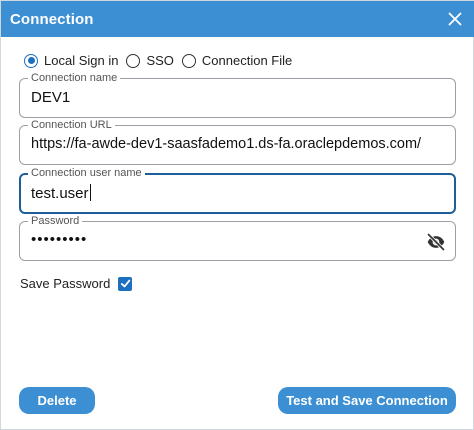  I want to click on connection-name-value: DEV1, so click(51, 97).